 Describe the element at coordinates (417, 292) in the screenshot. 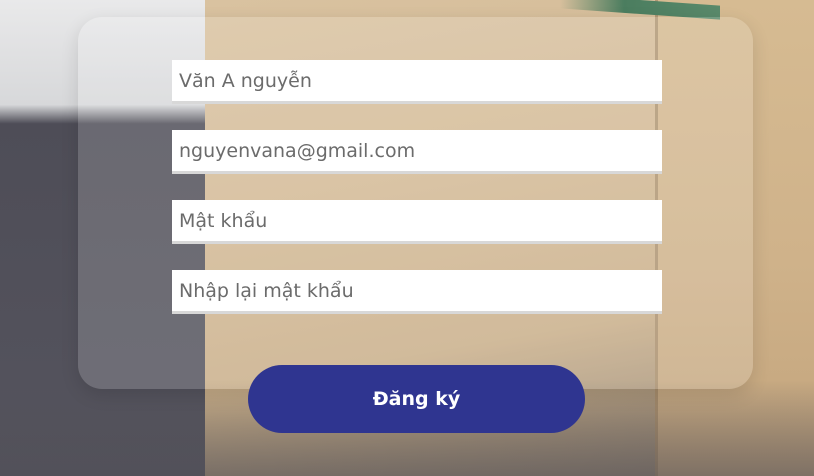

I see `confirm-password-field: Nhập lại mật khẩu` at that location.